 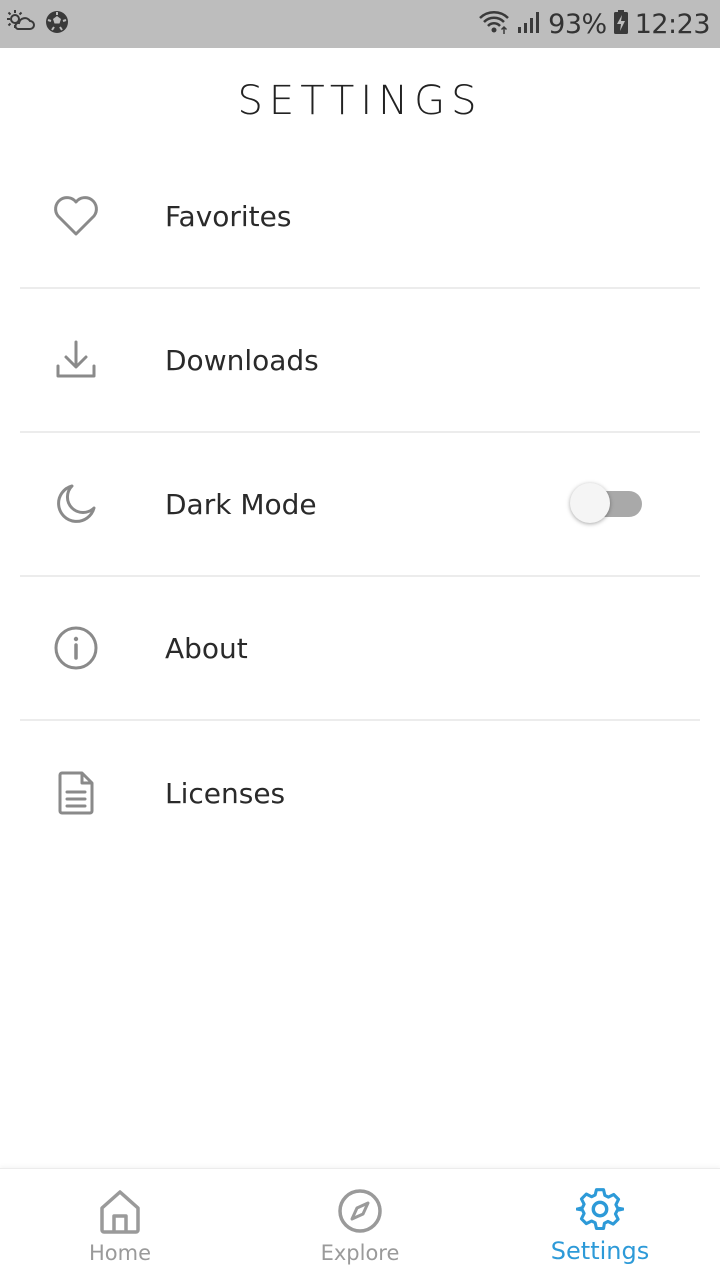 I want to click on bottom-nav: Home Explore Settings, so click(x=360, y=1224).